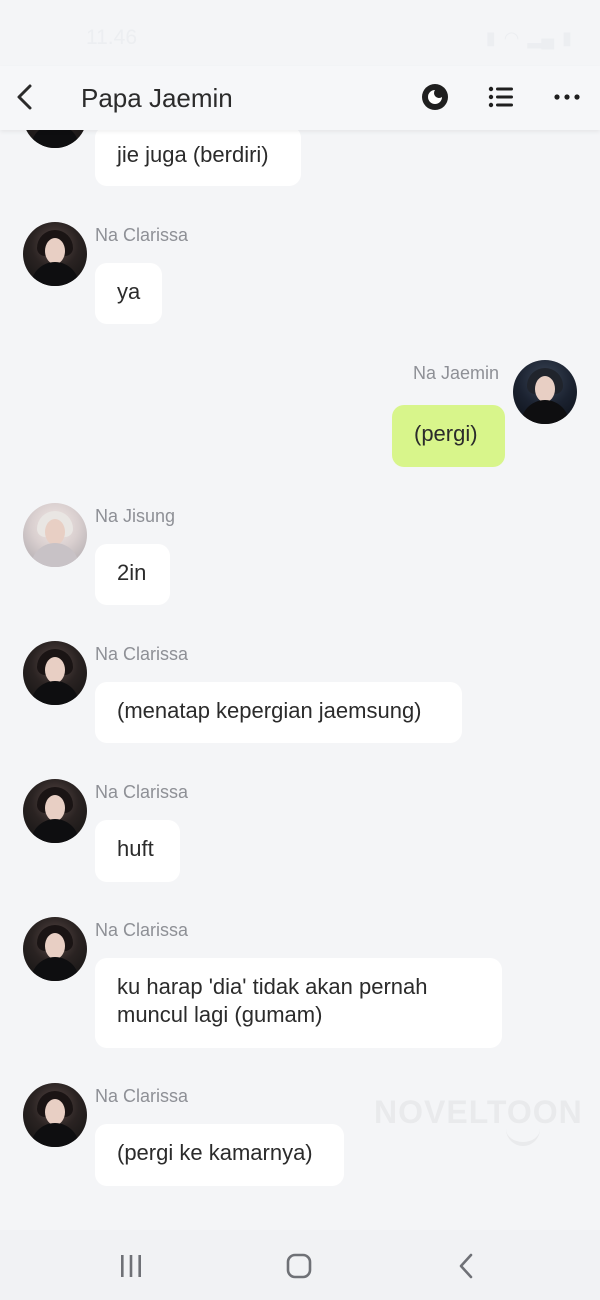 This screenshot has width=600, height=1300. Describe the element at coordinates (157, 98) in the screenshot. I see `page-title: Papa Jaemin` at that location.